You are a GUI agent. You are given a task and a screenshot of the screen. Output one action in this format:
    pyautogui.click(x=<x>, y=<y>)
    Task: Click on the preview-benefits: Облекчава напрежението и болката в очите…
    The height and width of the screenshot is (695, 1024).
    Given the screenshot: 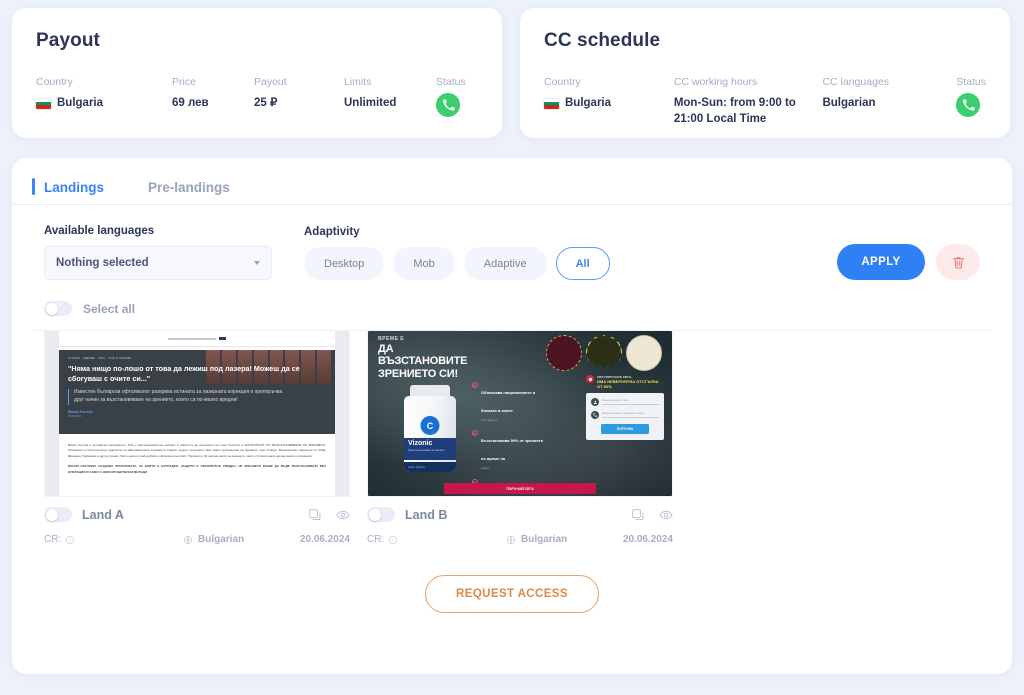 What is the action you would take?
    pyautogui.click(x=508, y=438)
    